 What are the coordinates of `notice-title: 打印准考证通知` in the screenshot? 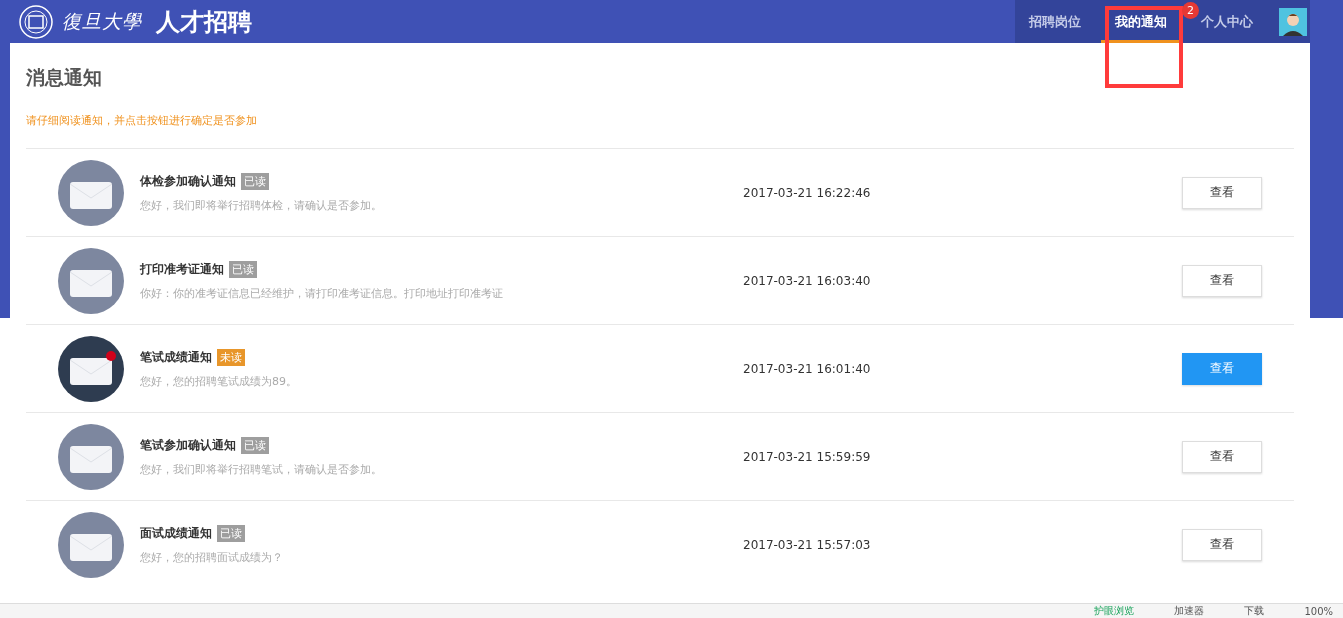 It's located at (182, 269).